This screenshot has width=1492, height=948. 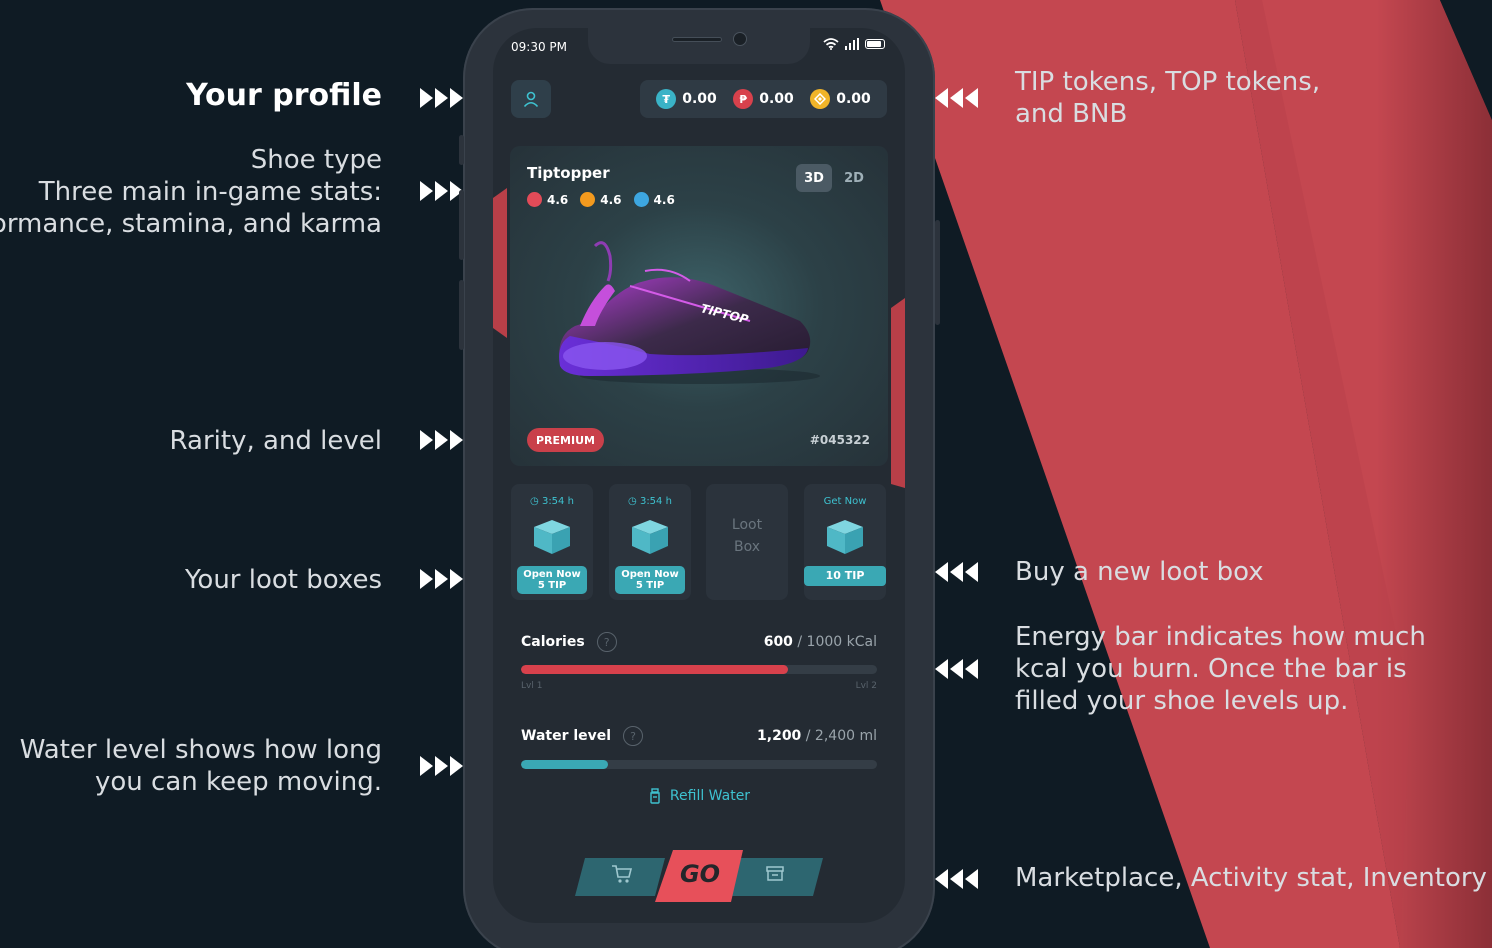 I want to click on stat-stamina: 4.6, so click(x=601, y=199).